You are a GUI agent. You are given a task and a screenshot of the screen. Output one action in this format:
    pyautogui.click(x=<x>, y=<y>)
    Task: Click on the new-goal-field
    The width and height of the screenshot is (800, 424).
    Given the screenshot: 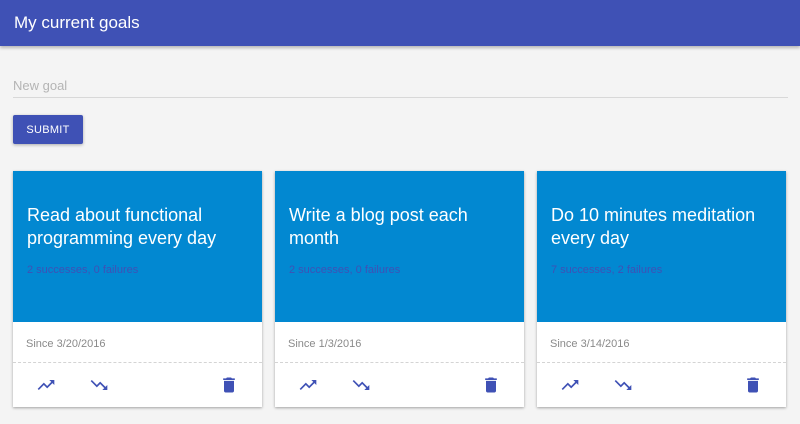 What is the action you would take?
    pyautogui.click(x=400, y=86)
    